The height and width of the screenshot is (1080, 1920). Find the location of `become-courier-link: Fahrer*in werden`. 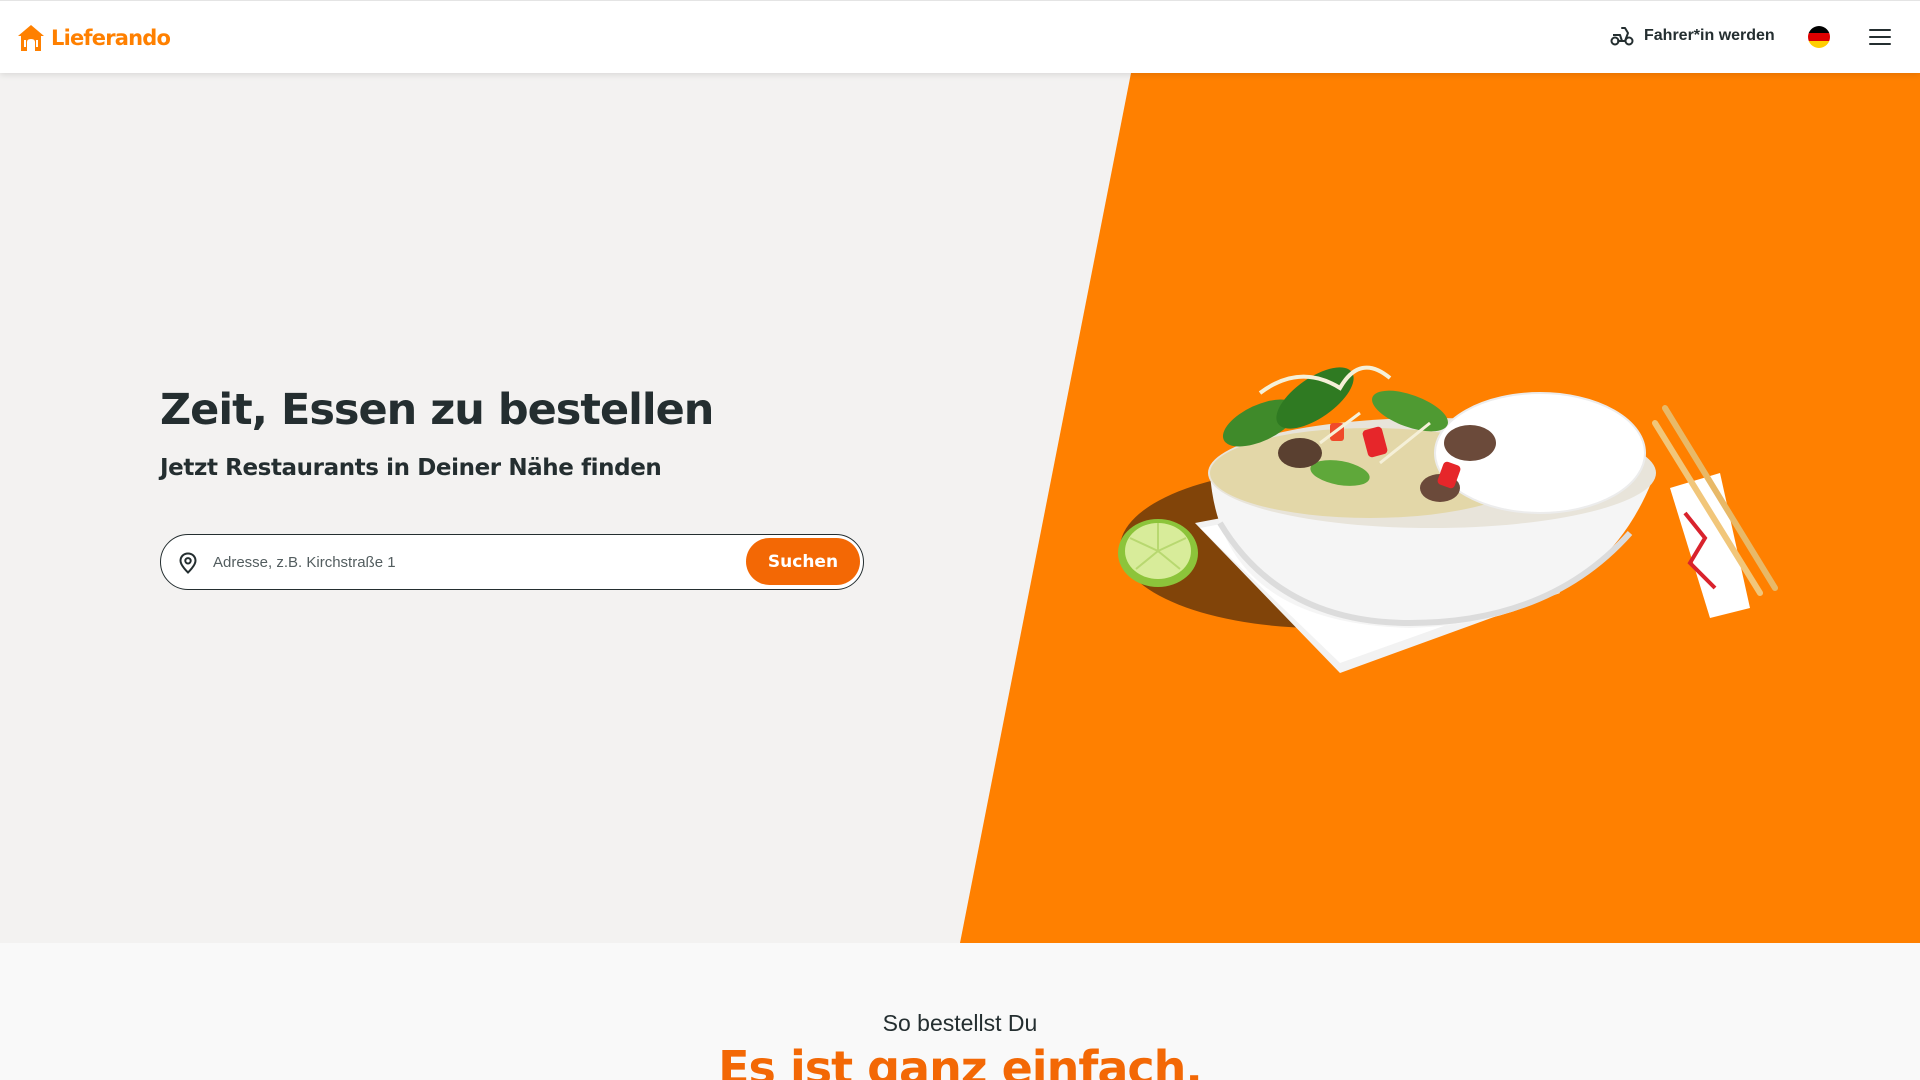

become-courier-link: Fahrer*in werden is located at coordinates (1692, 36).